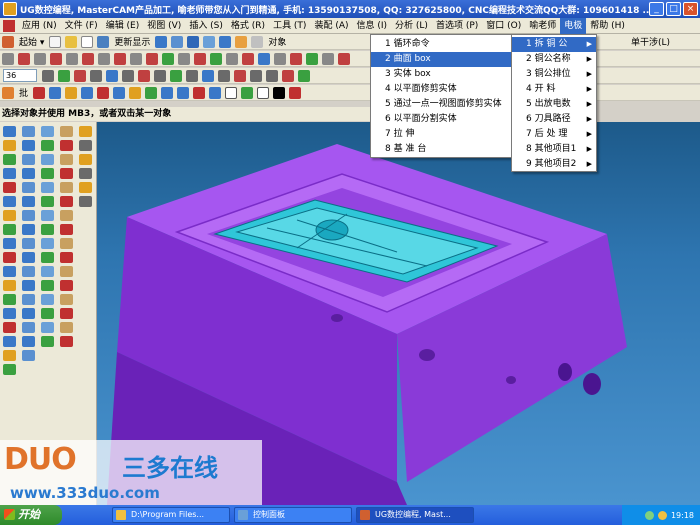  What do you see at coordinates (295, 92) in the screenshot?
I see `hide-icon` at bounding box center [295, 92].